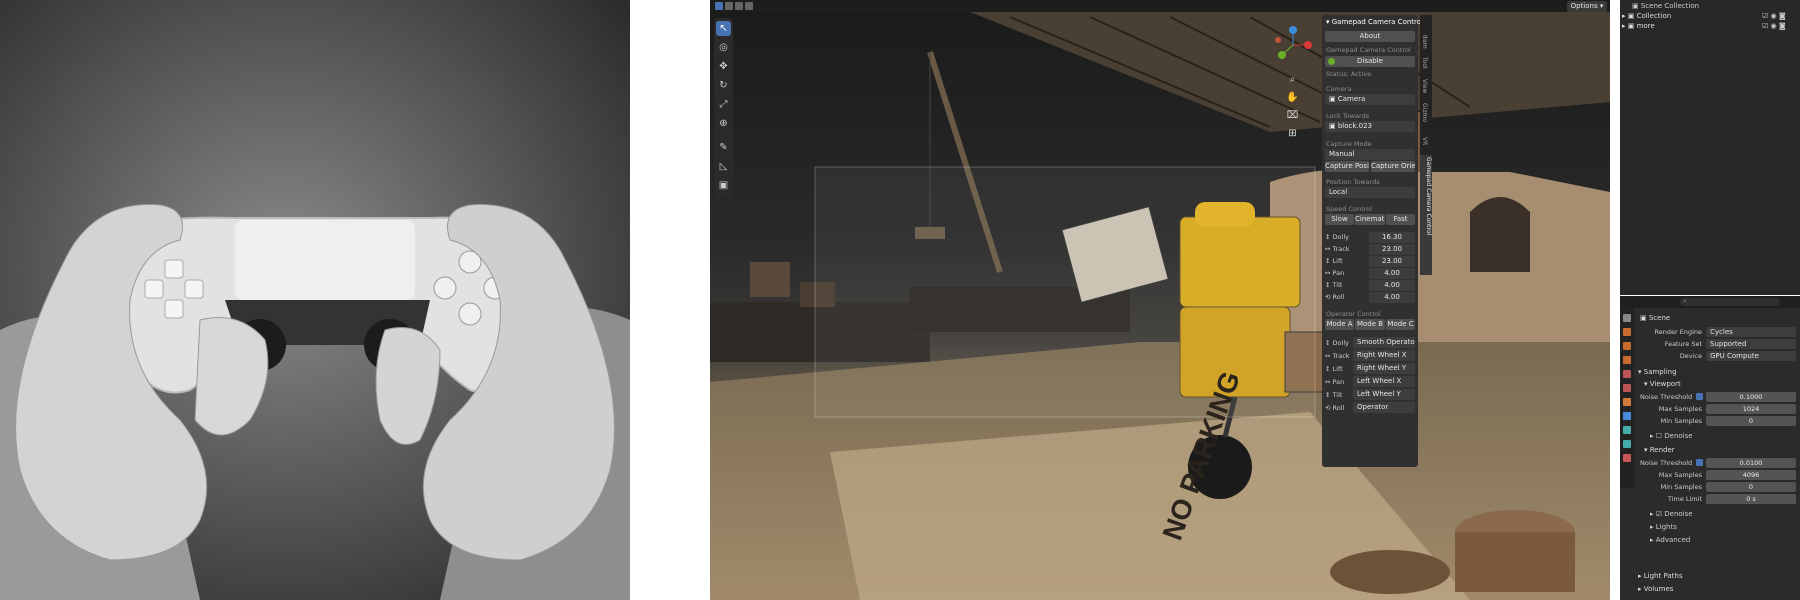 This screenshot has height=600, width=1800. I want to click on scene-tab-icon, so click(1627, 374).